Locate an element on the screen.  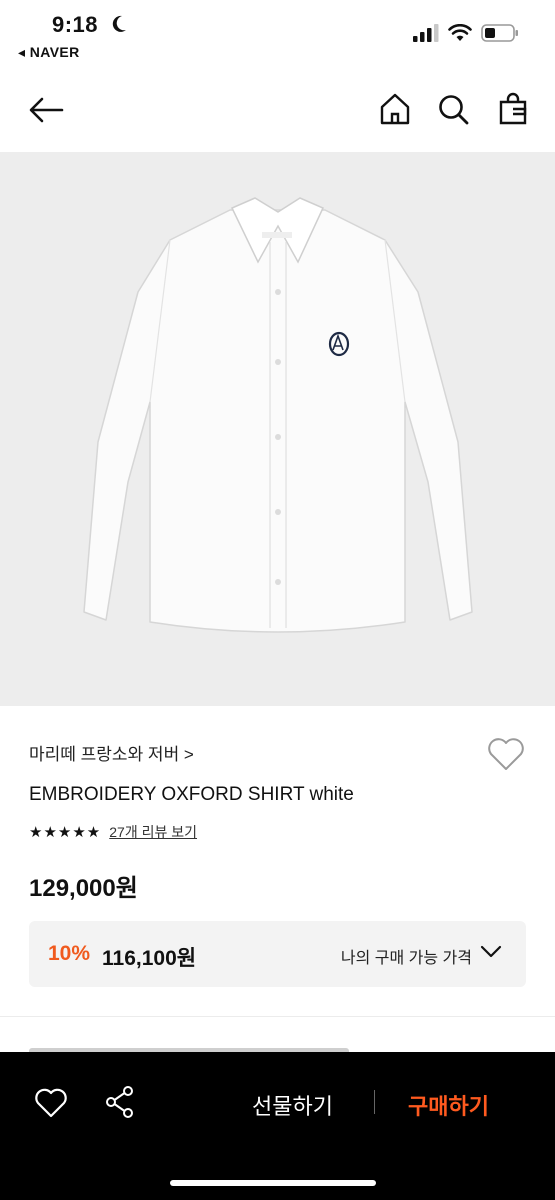
discount-price-box: 10% 116,100원 나의 구매 가능 가격 is located at coordinates (277, 954).